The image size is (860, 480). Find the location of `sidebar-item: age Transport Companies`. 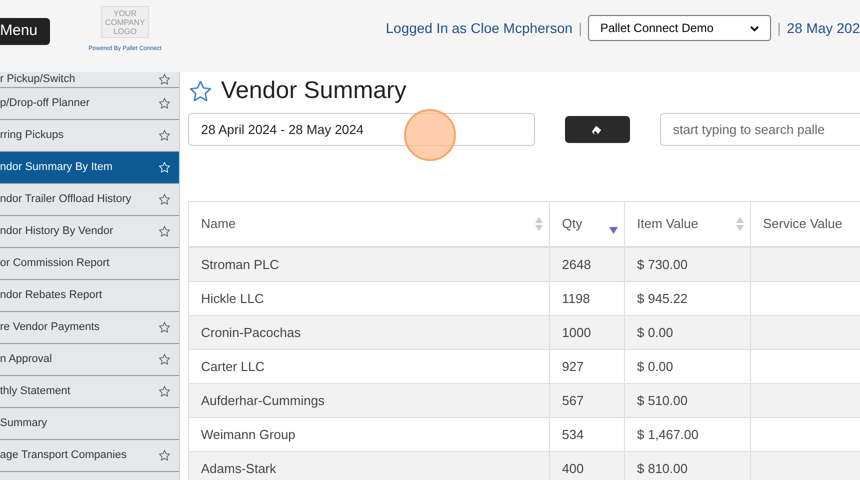

sidebar-item: age Transport Companies is located at coordinates (89, 456).